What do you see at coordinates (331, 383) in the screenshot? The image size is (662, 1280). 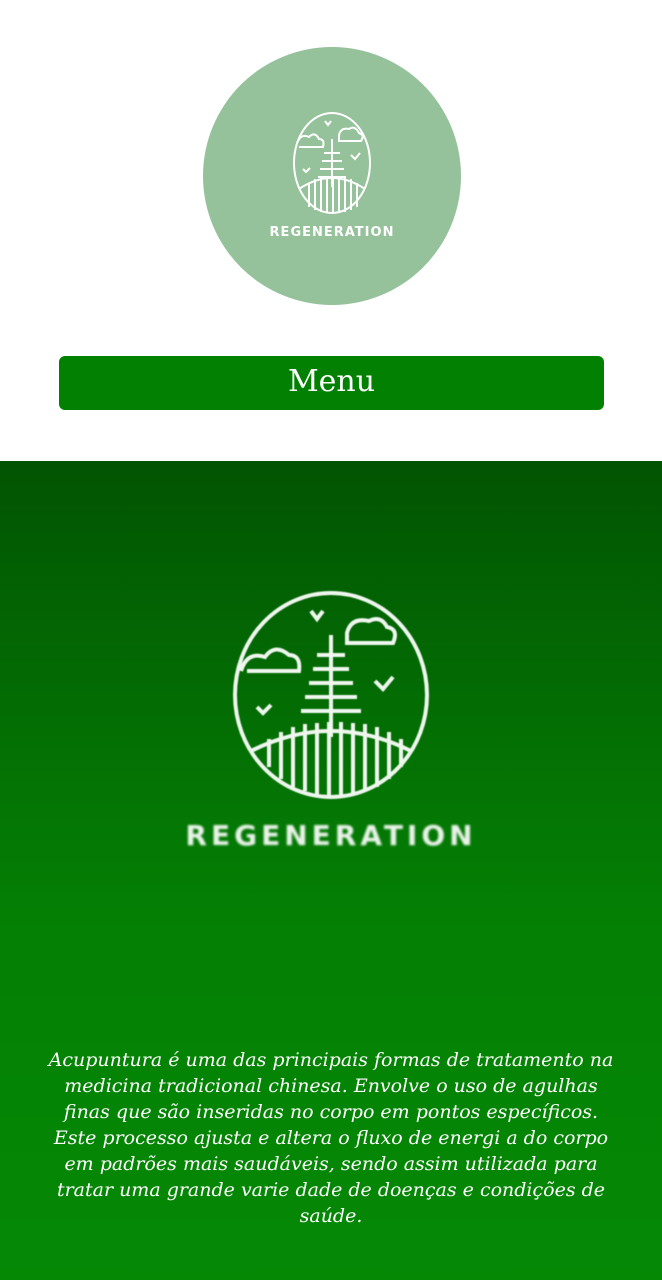 I see `menu-button: Menu` at bounding box center [331, 383].